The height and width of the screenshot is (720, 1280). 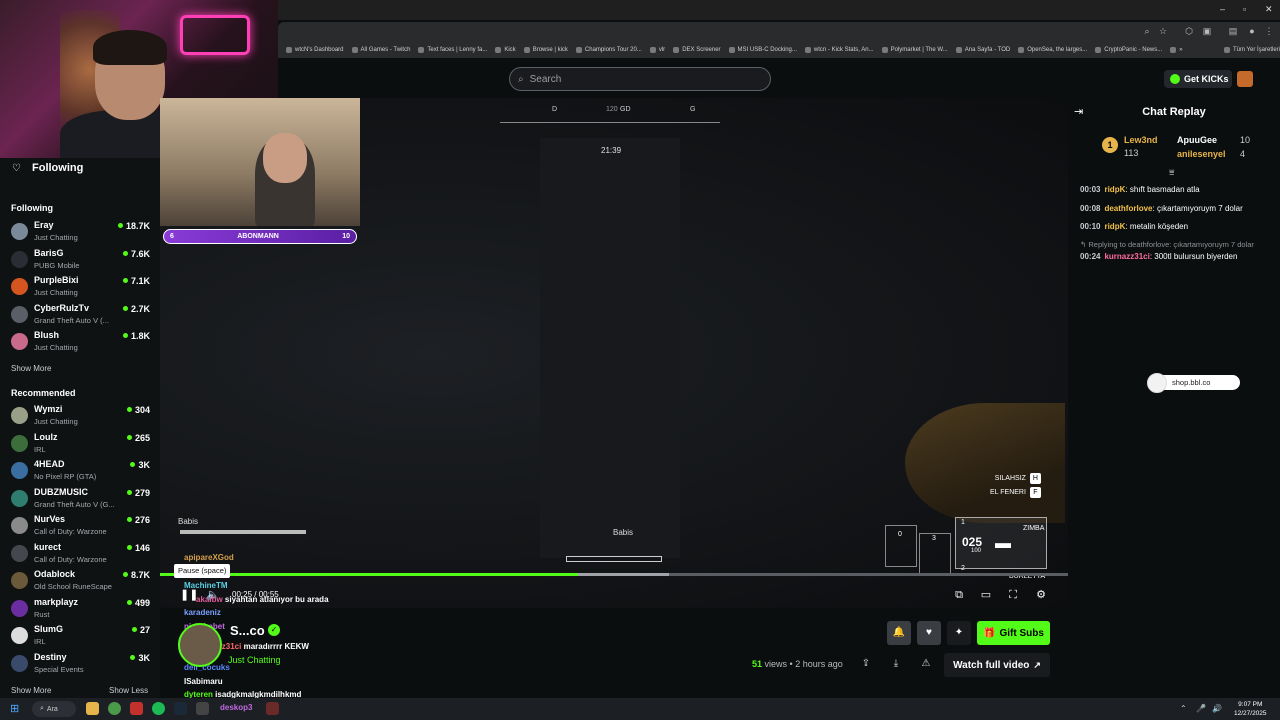 What do you see at coordinates (1233, 31) in the screenshot?
I see `sidebar-toggle-icon: ▤` at bounding box center [1233, 31].